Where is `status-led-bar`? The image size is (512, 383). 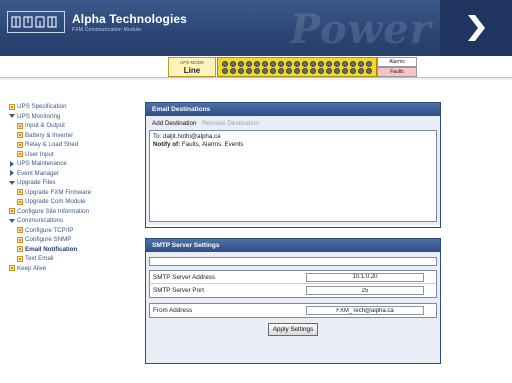 status-led-bar is located at coordinates (297, 67).